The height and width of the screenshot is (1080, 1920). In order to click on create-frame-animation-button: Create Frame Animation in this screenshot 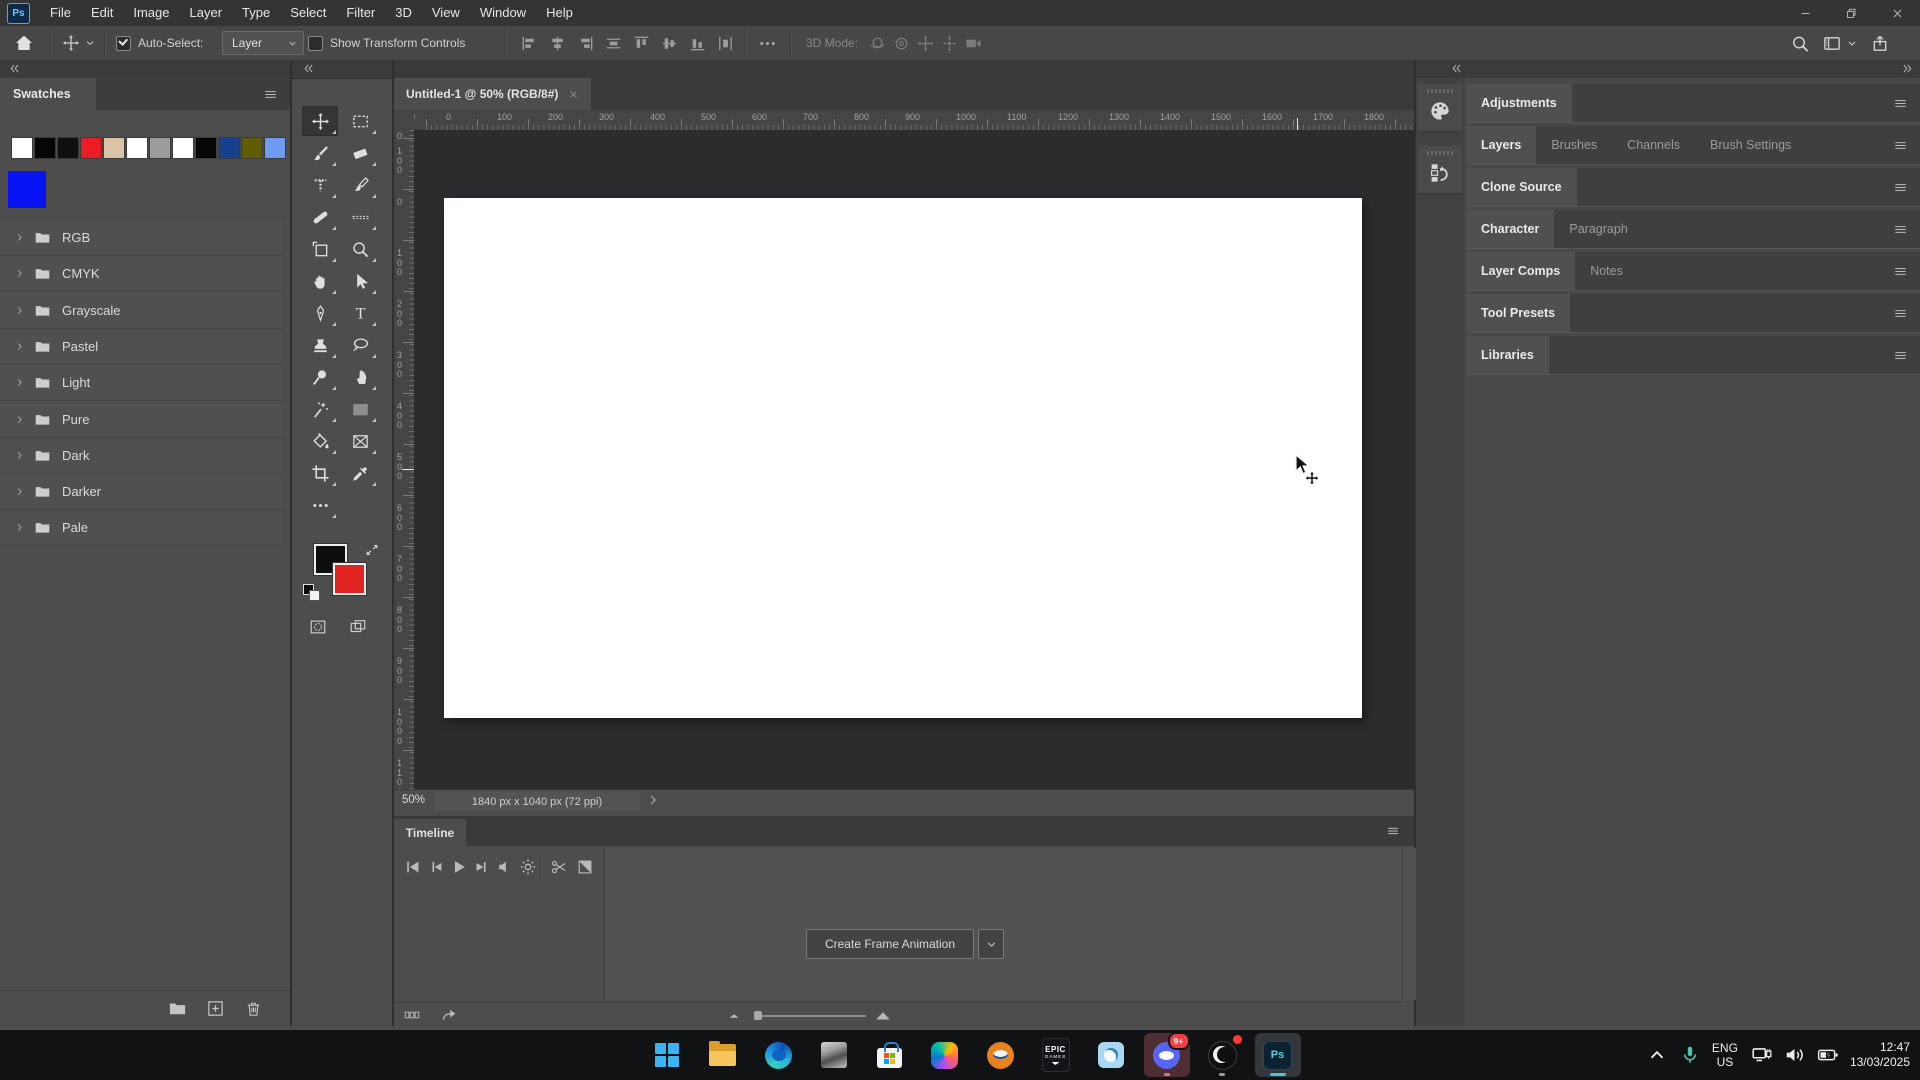, I will do `click(890, 944)`.